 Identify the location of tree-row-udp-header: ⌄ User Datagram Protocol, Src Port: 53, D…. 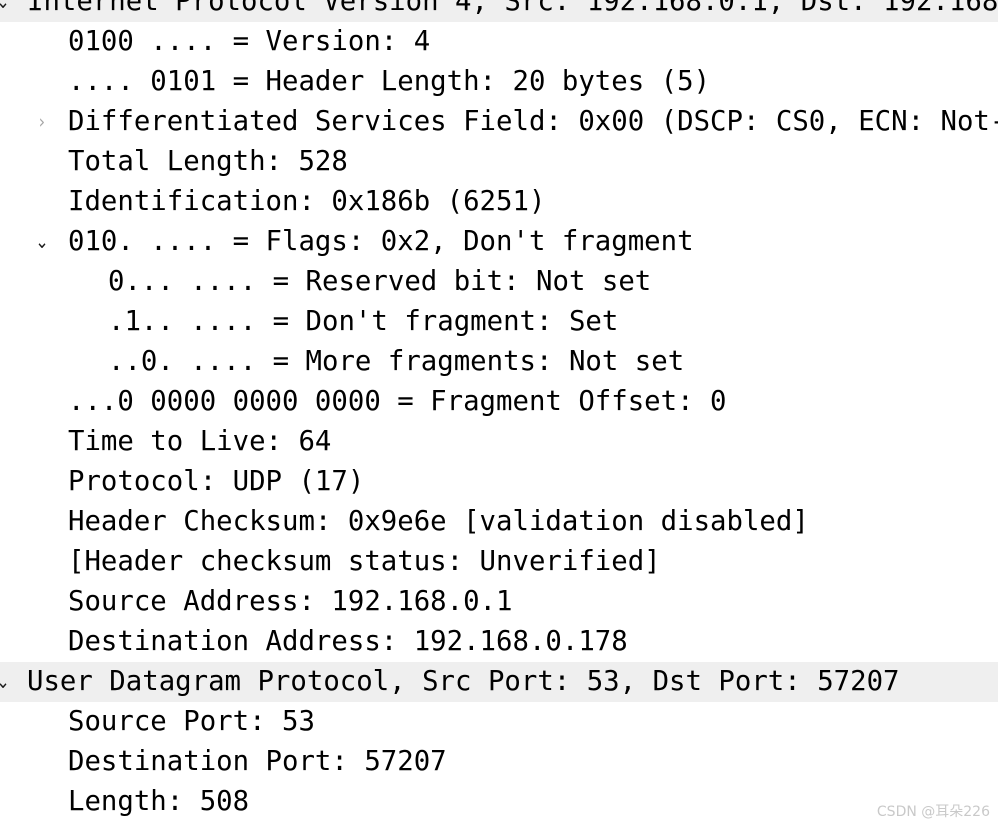
(499, 682).